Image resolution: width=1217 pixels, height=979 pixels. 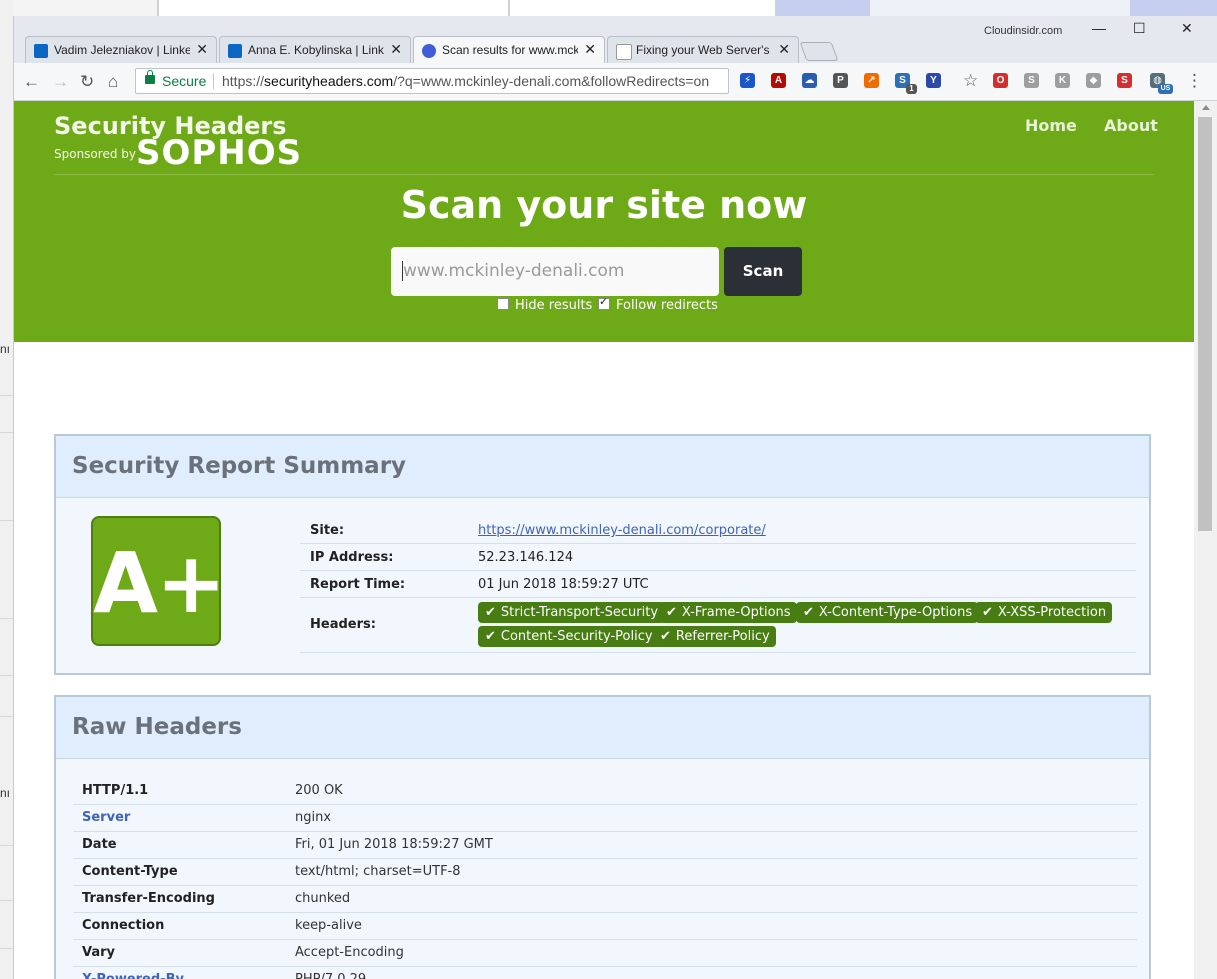 What do you see at coordinates (503, 304) in the screenshot?
I see `hide-results-checkbox` at bounding box center [503, 304].